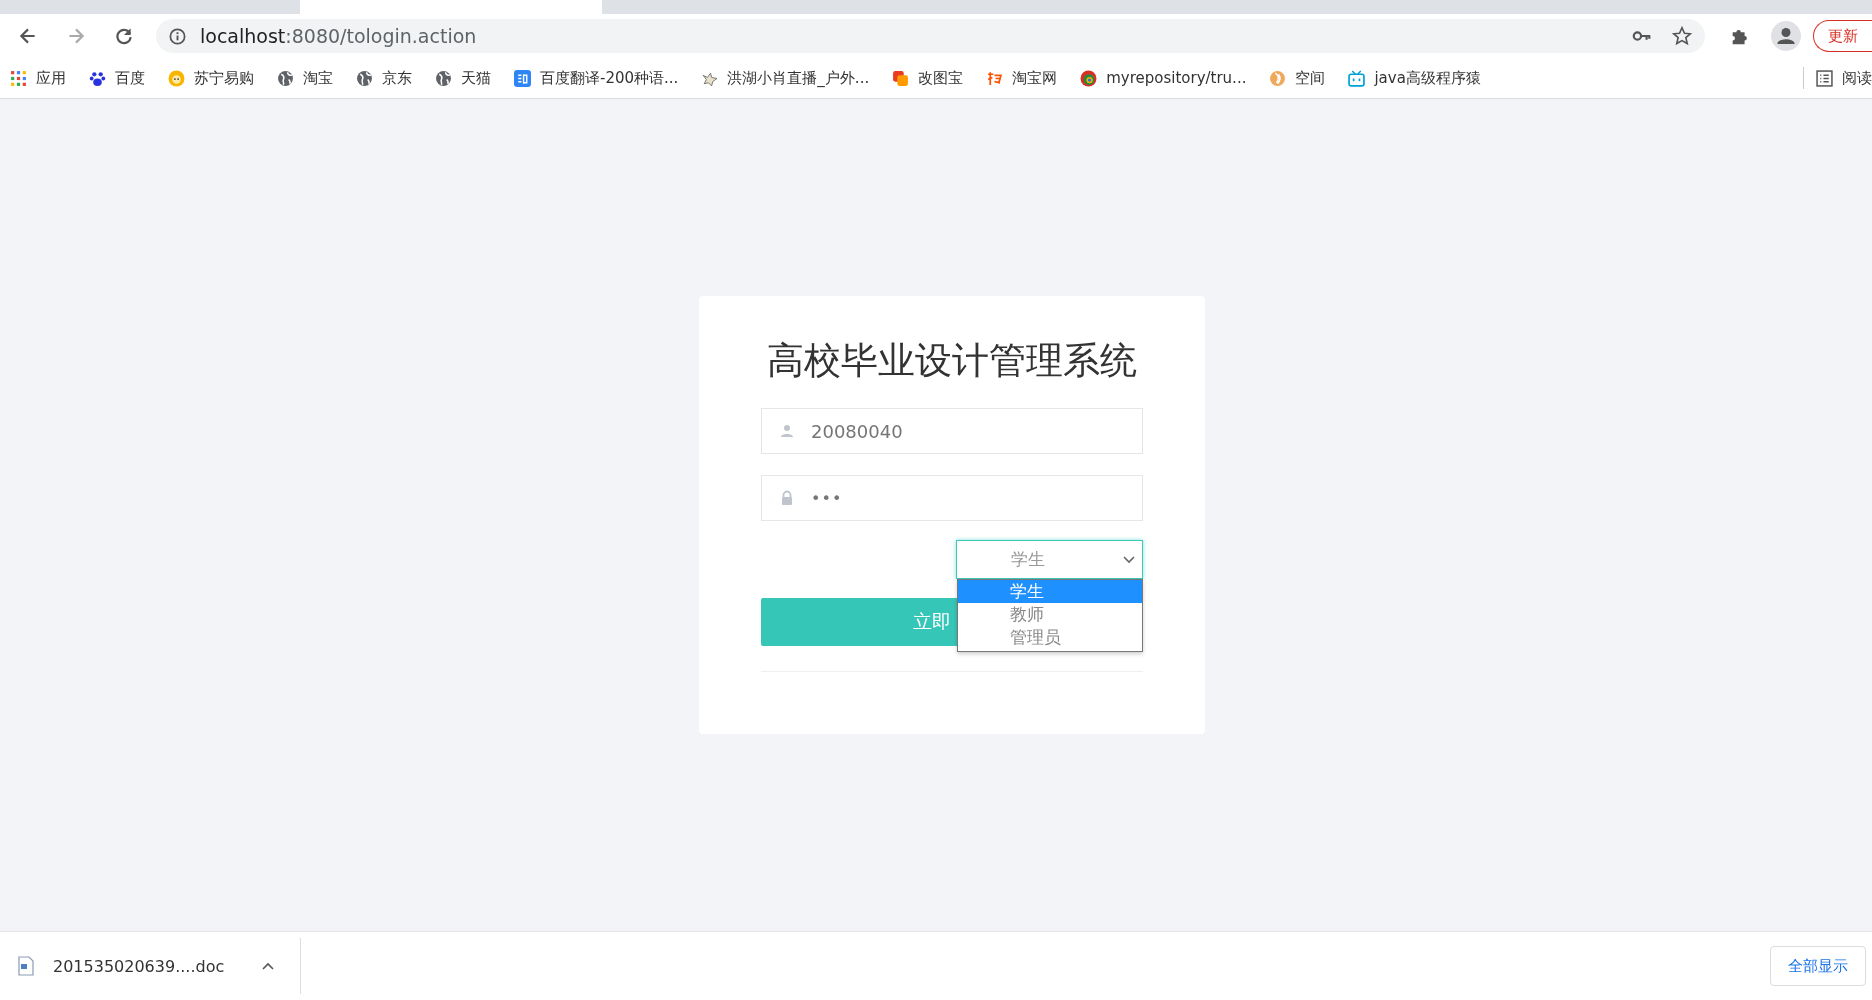 The image size is (1872, 1000). Describe the element at coordinates (1682, 36) in the screenshot. I see `star-icon` at that location.